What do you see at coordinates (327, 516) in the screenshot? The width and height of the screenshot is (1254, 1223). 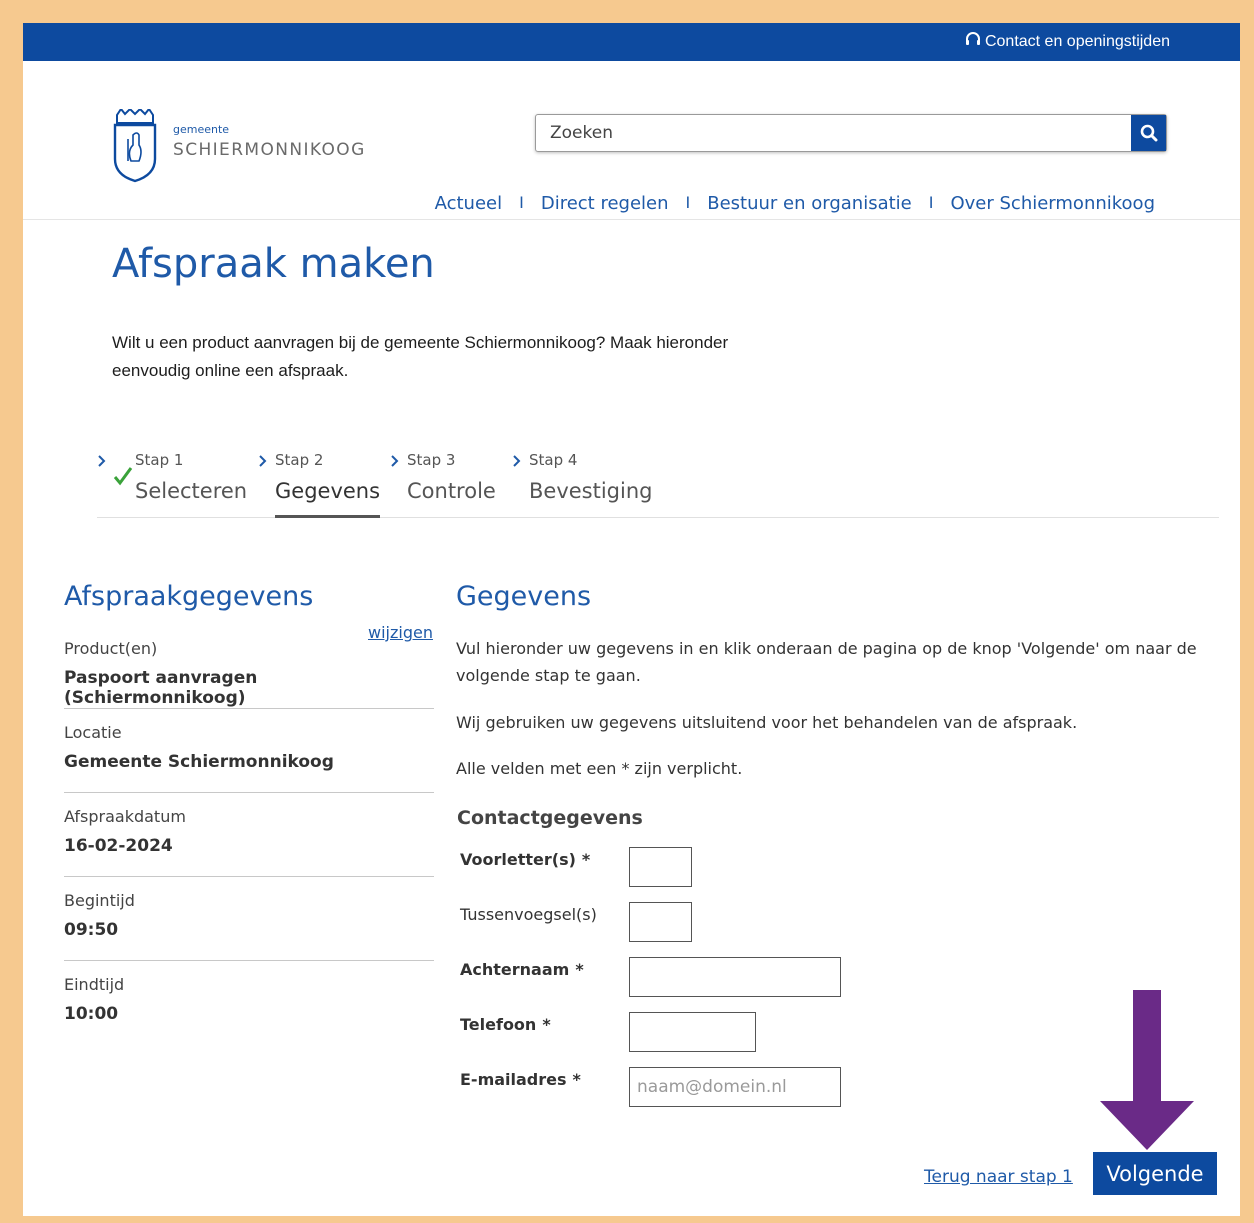 I see `active-step-underline` at bounding box center [327, 516].